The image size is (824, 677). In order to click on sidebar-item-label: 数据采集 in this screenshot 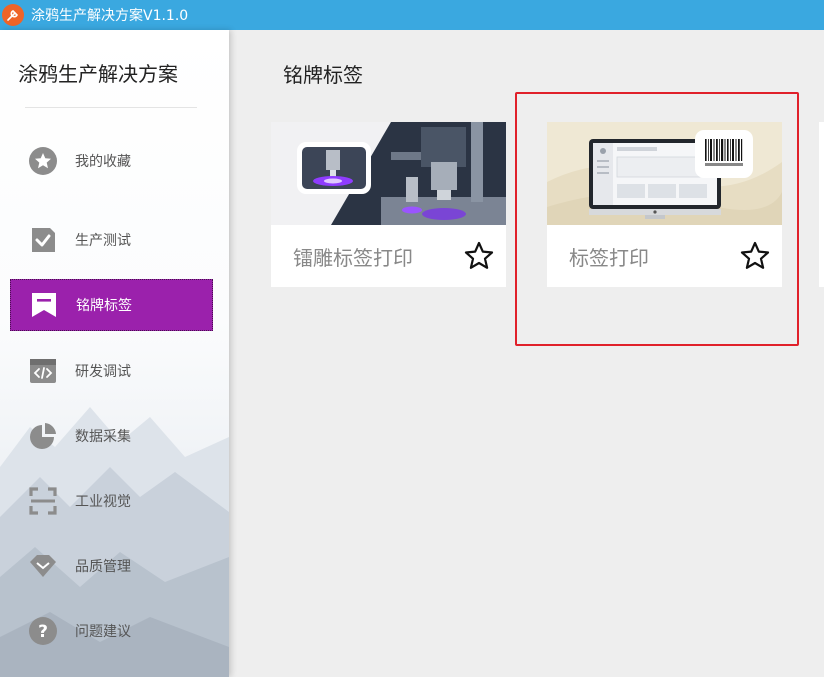, I will do `click(103, 437)`.